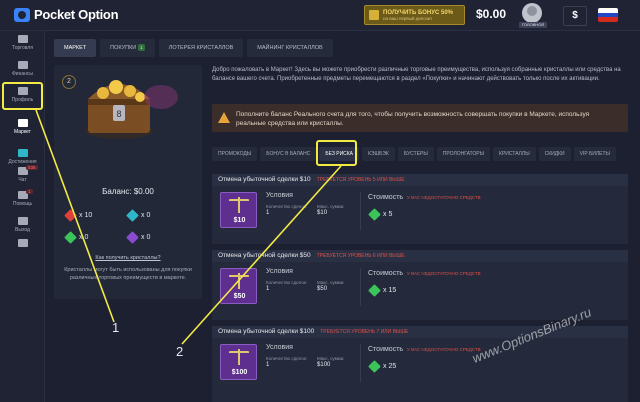 The height and width of the screenshot is (402, 640). Describe the element at coordinates (29, 191) in the screenshot. I see `notification-badge: 1` at that location.